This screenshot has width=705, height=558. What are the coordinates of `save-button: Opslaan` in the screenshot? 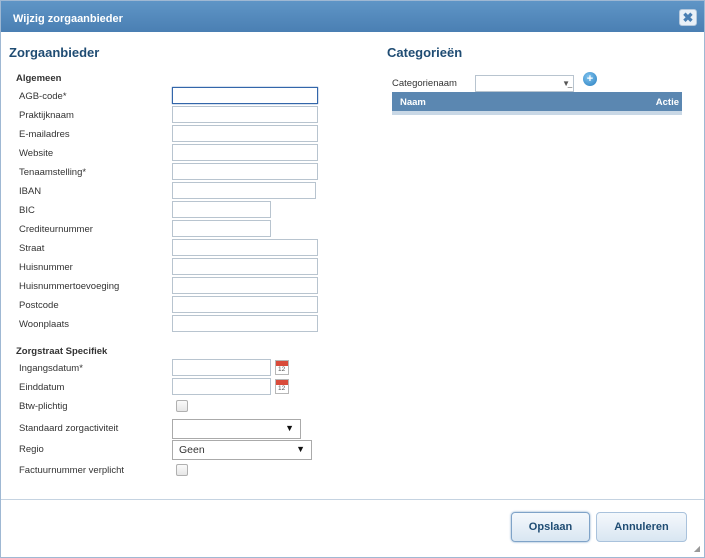 It's located at (550, 527).